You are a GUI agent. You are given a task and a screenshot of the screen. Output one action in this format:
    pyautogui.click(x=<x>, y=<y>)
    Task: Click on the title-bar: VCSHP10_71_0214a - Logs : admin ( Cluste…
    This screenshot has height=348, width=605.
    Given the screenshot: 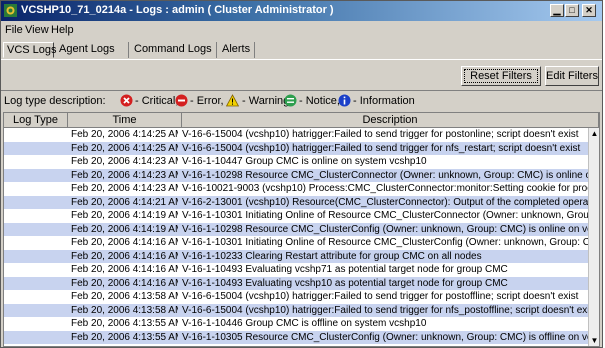 What is the action you would take?
    pyautogui.click(x=301, y=11)
    